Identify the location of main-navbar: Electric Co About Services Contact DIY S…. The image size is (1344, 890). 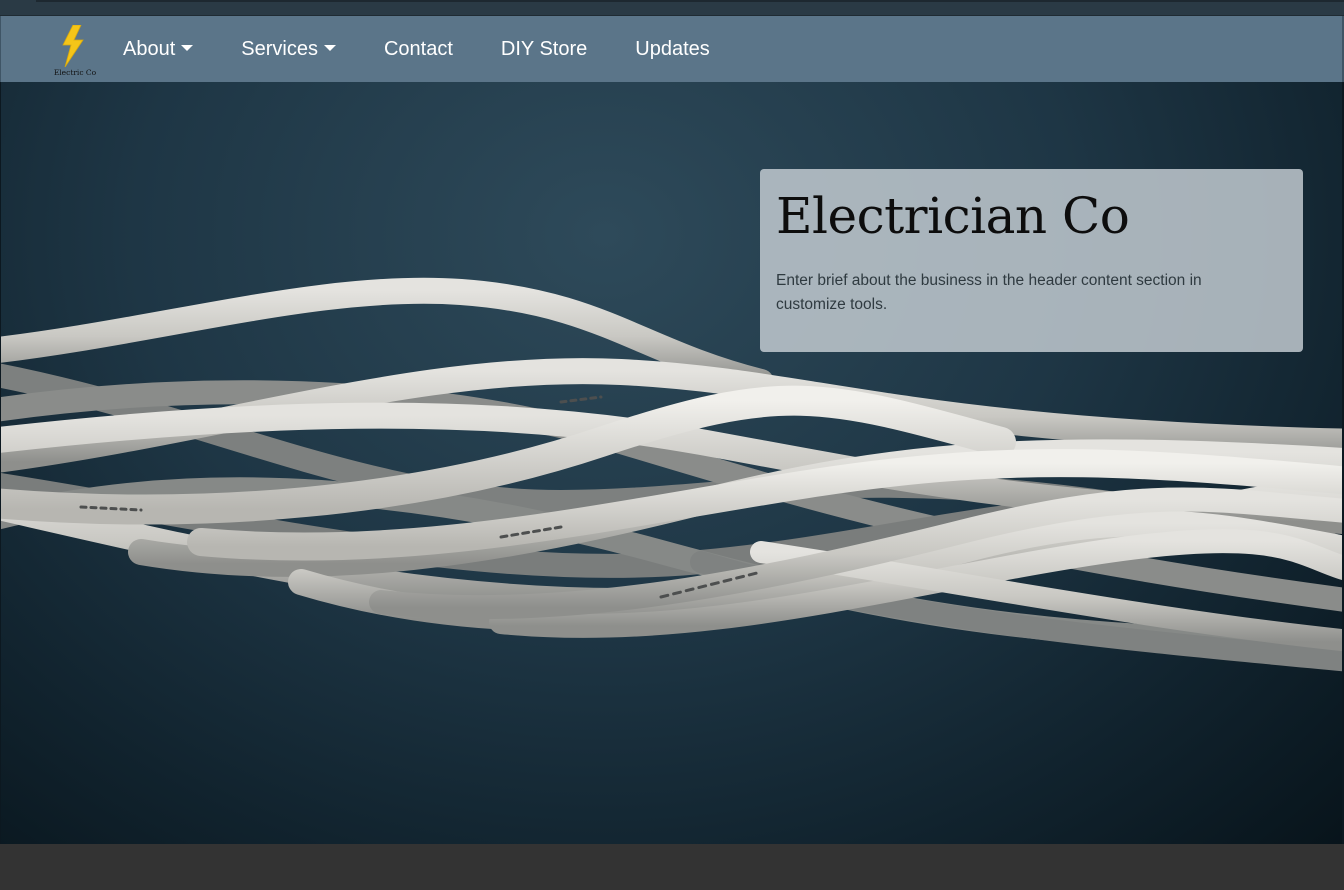
(672, 49).